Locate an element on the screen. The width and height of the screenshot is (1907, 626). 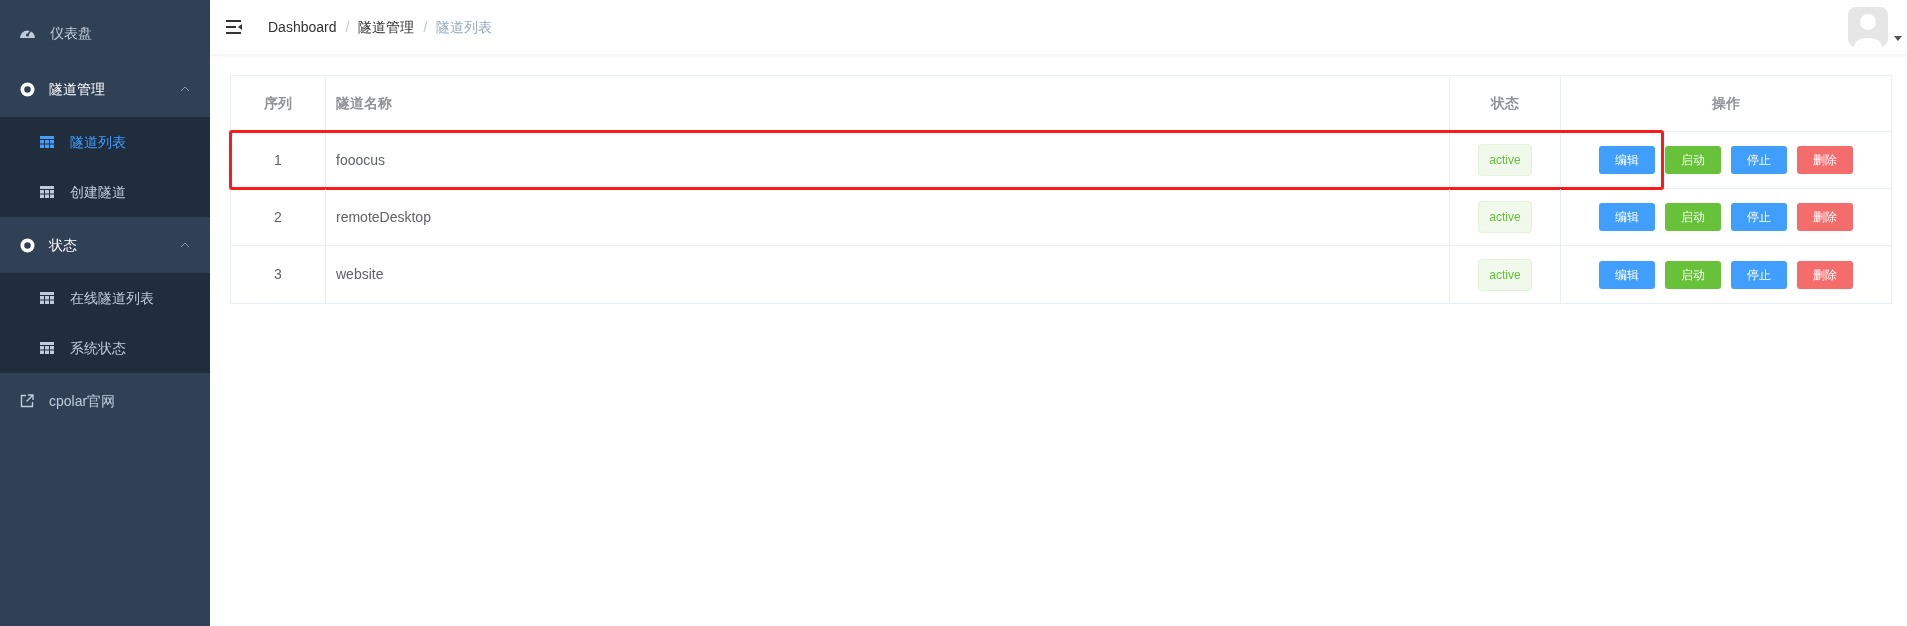
table-cell-text: 3 is located at coordinates (278, 274).